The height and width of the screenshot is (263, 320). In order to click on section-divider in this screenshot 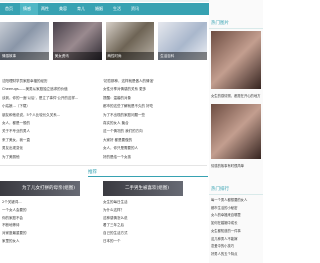, I will do `click(103, 165)`.